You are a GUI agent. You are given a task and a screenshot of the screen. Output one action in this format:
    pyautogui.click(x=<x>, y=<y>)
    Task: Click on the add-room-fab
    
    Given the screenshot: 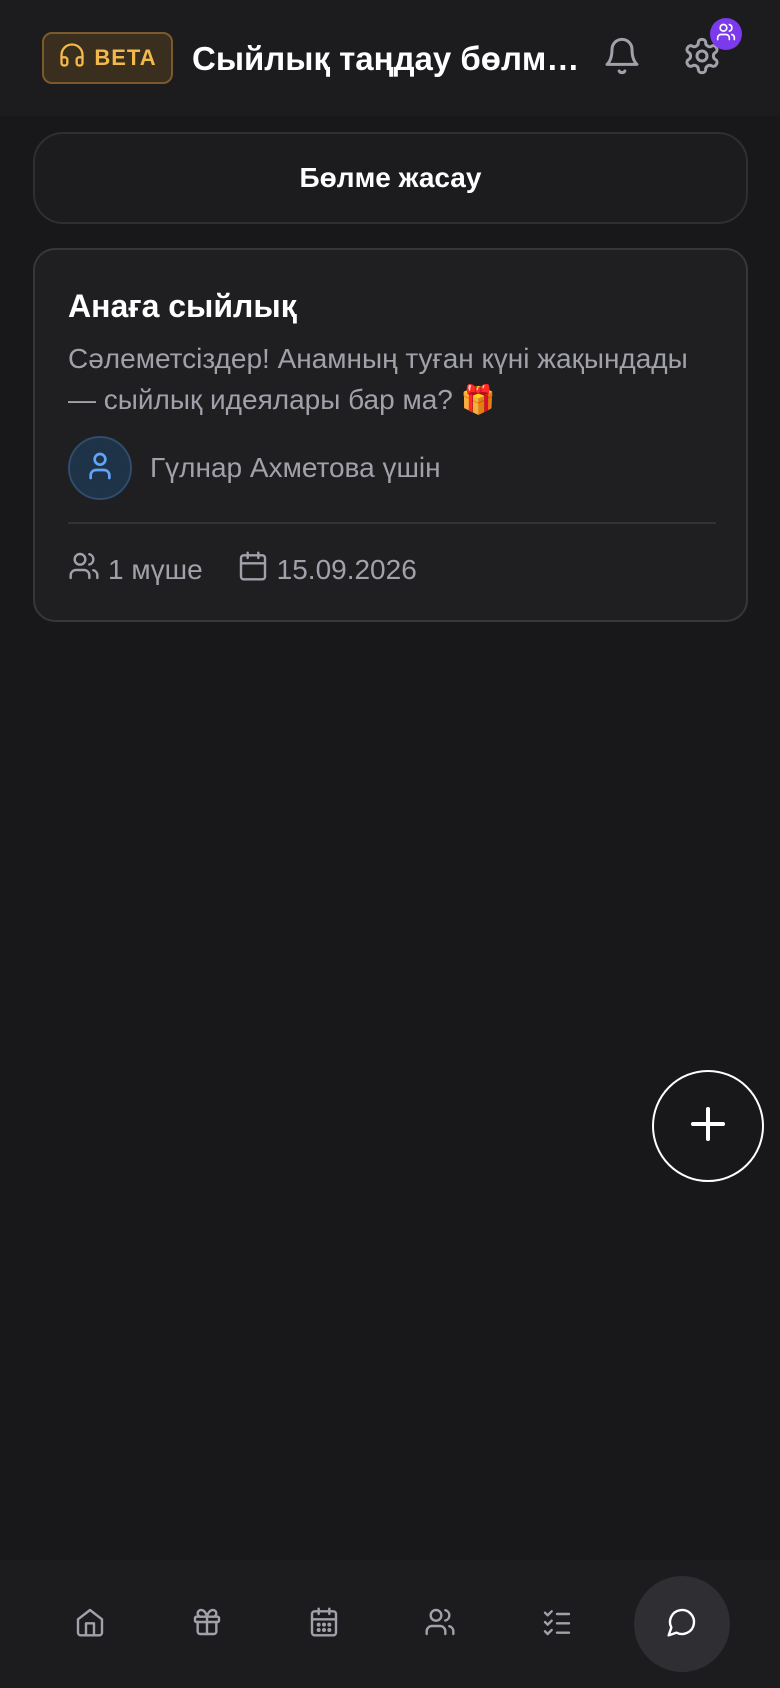 What is the action you would take?
    pyautogui.click(x=708, y=1126)
    